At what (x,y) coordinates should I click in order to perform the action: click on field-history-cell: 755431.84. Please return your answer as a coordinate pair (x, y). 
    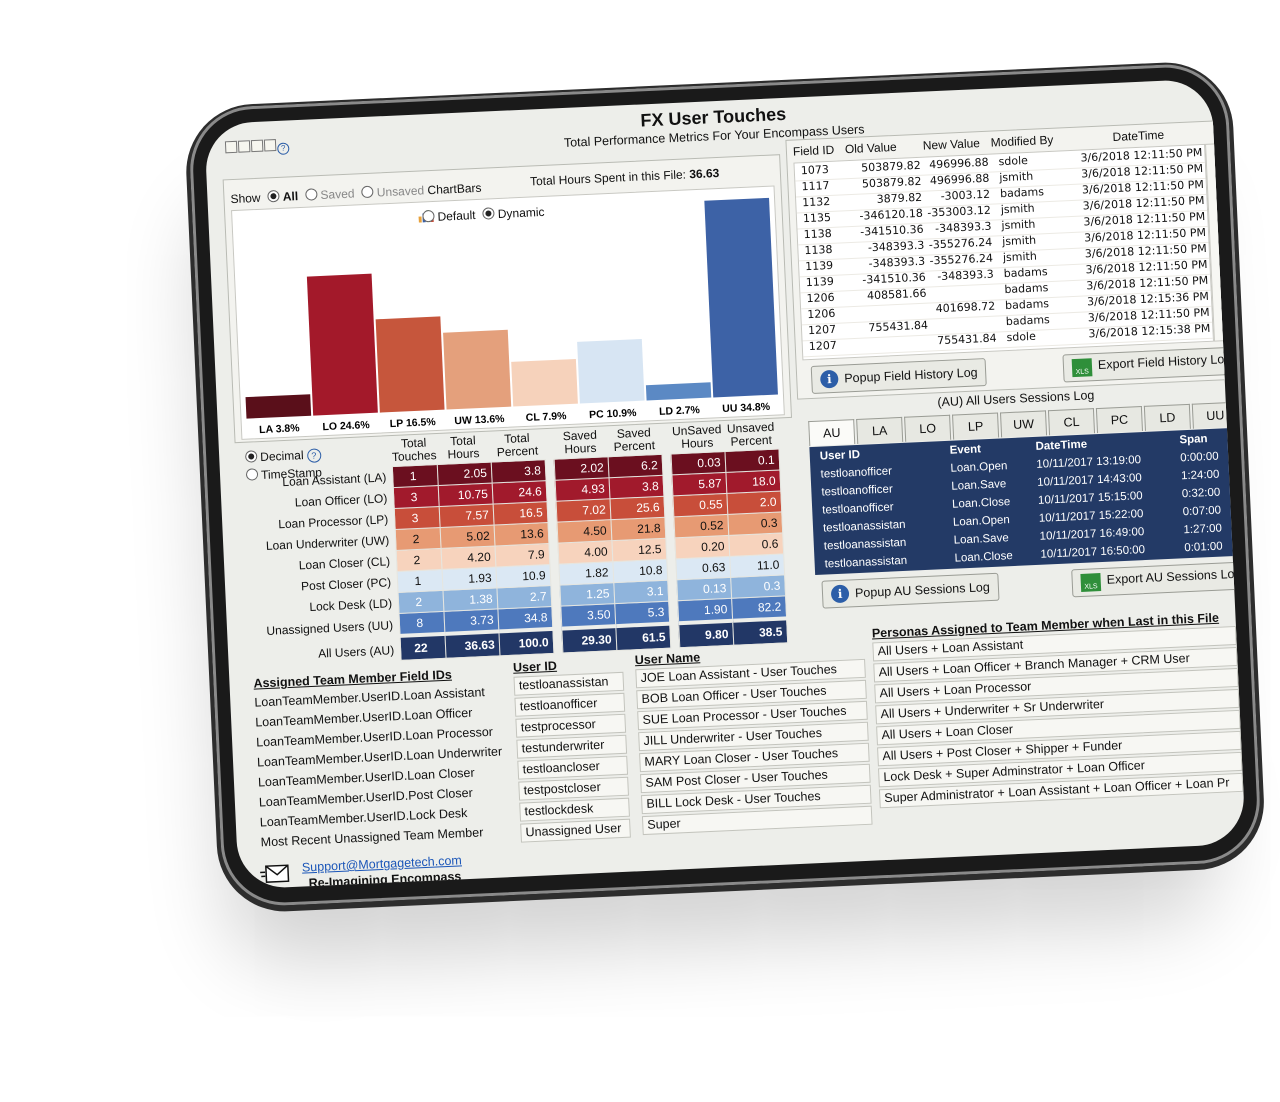
    Looking at the image, I should click on (898, 326).